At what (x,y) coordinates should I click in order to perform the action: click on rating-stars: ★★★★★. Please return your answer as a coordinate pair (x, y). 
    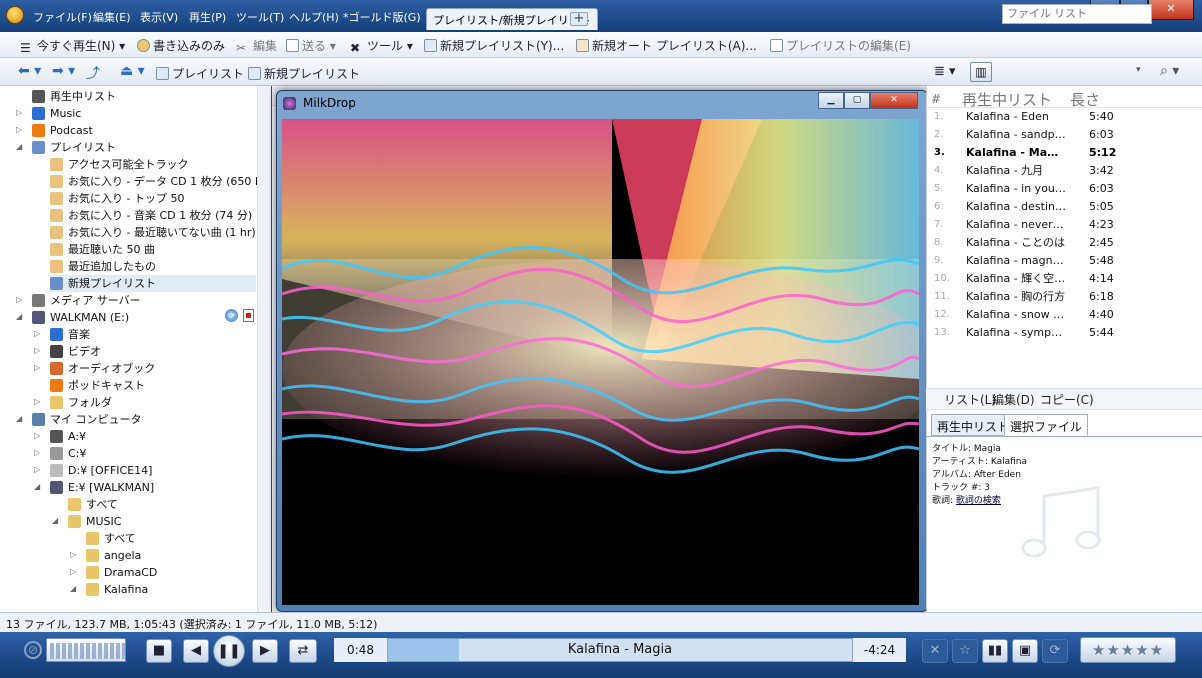
    Looking at the image, I should click on (1128, 650).